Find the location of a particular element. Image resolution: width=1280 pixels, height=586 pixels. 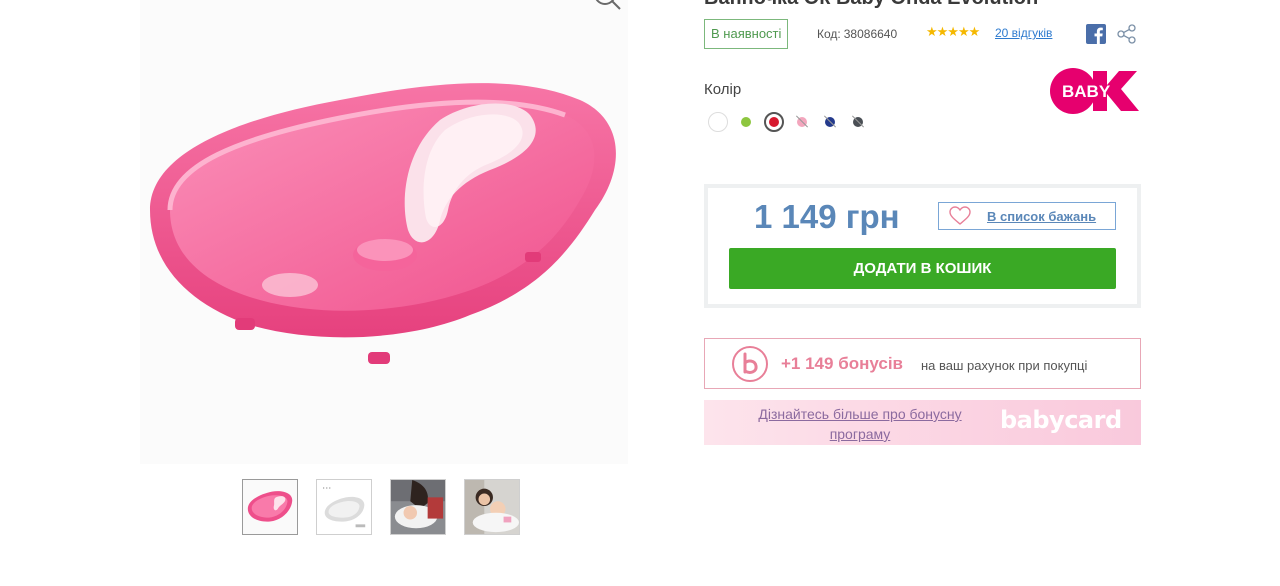

add-to-cart-button: ДОДАТИ В КОШИК is located at coordinates (922, 268).